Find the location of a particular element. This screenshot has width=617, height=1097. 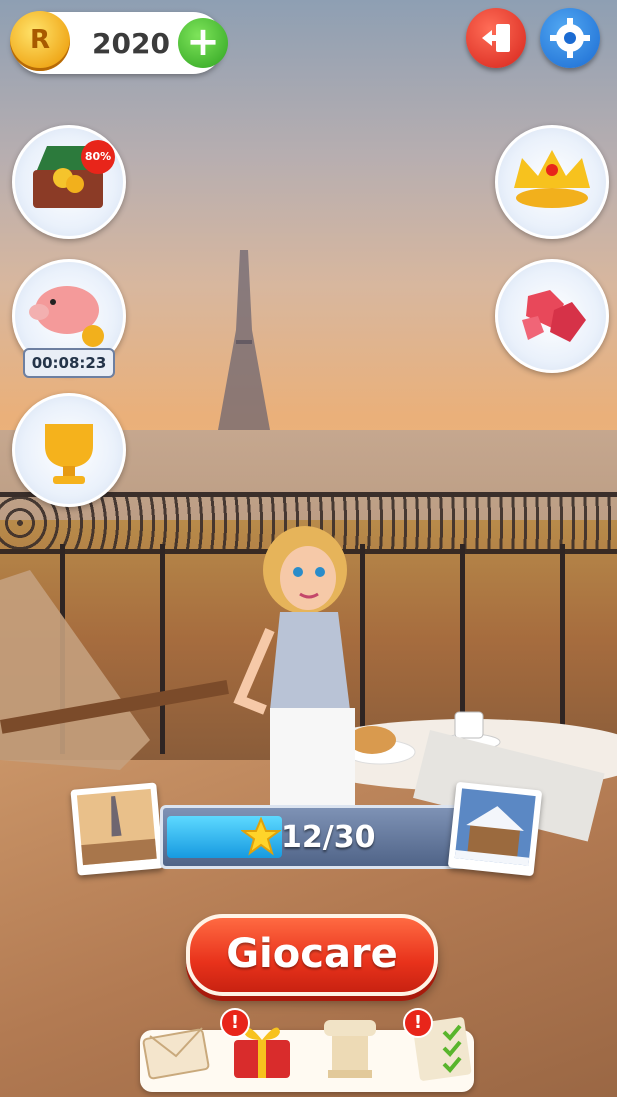

tasks-alert-badge: ! is located at coordinates (418, 1023).